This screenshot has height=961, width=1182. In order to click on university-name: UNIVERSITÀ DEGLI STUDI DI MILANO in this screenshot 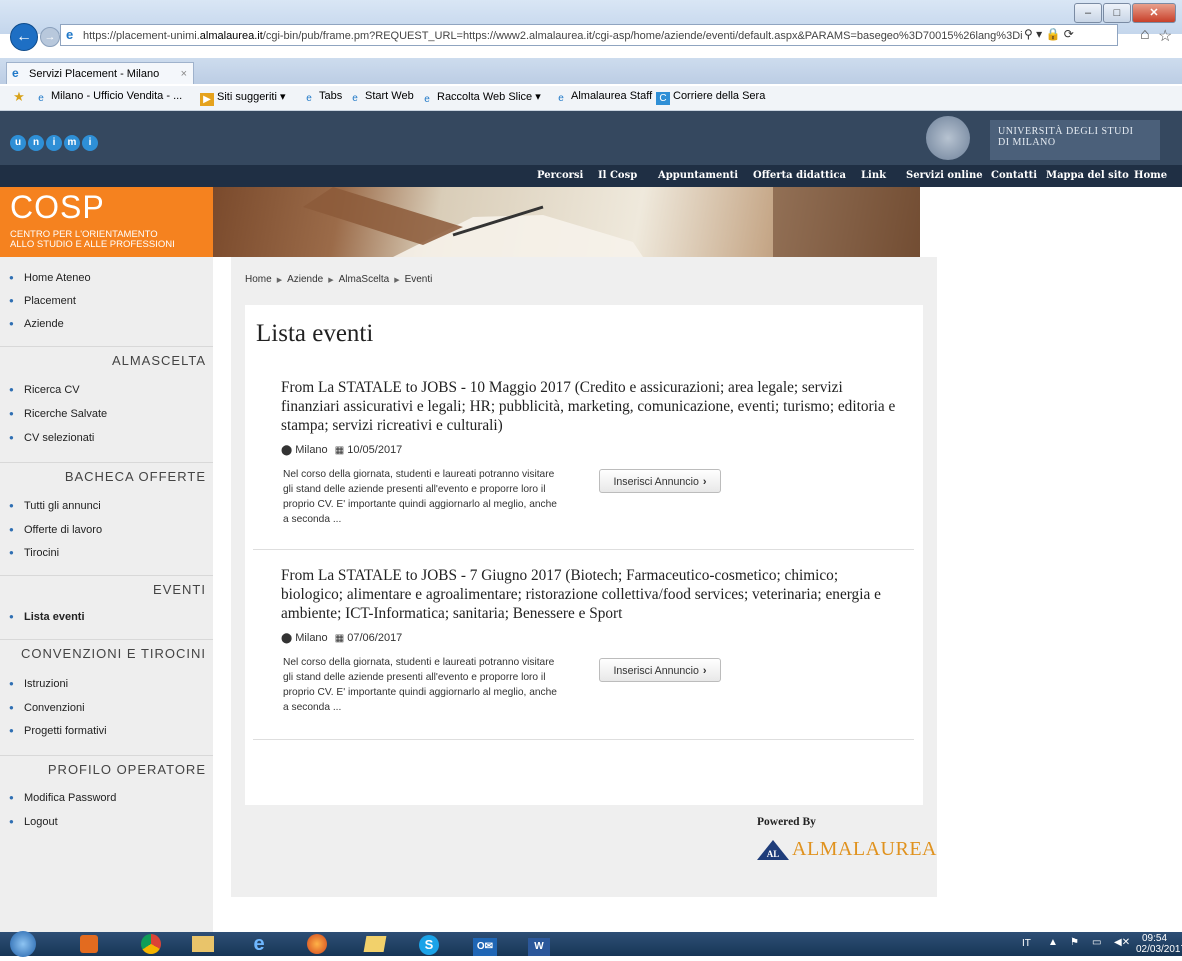, I will do `click(1075, 140)`.